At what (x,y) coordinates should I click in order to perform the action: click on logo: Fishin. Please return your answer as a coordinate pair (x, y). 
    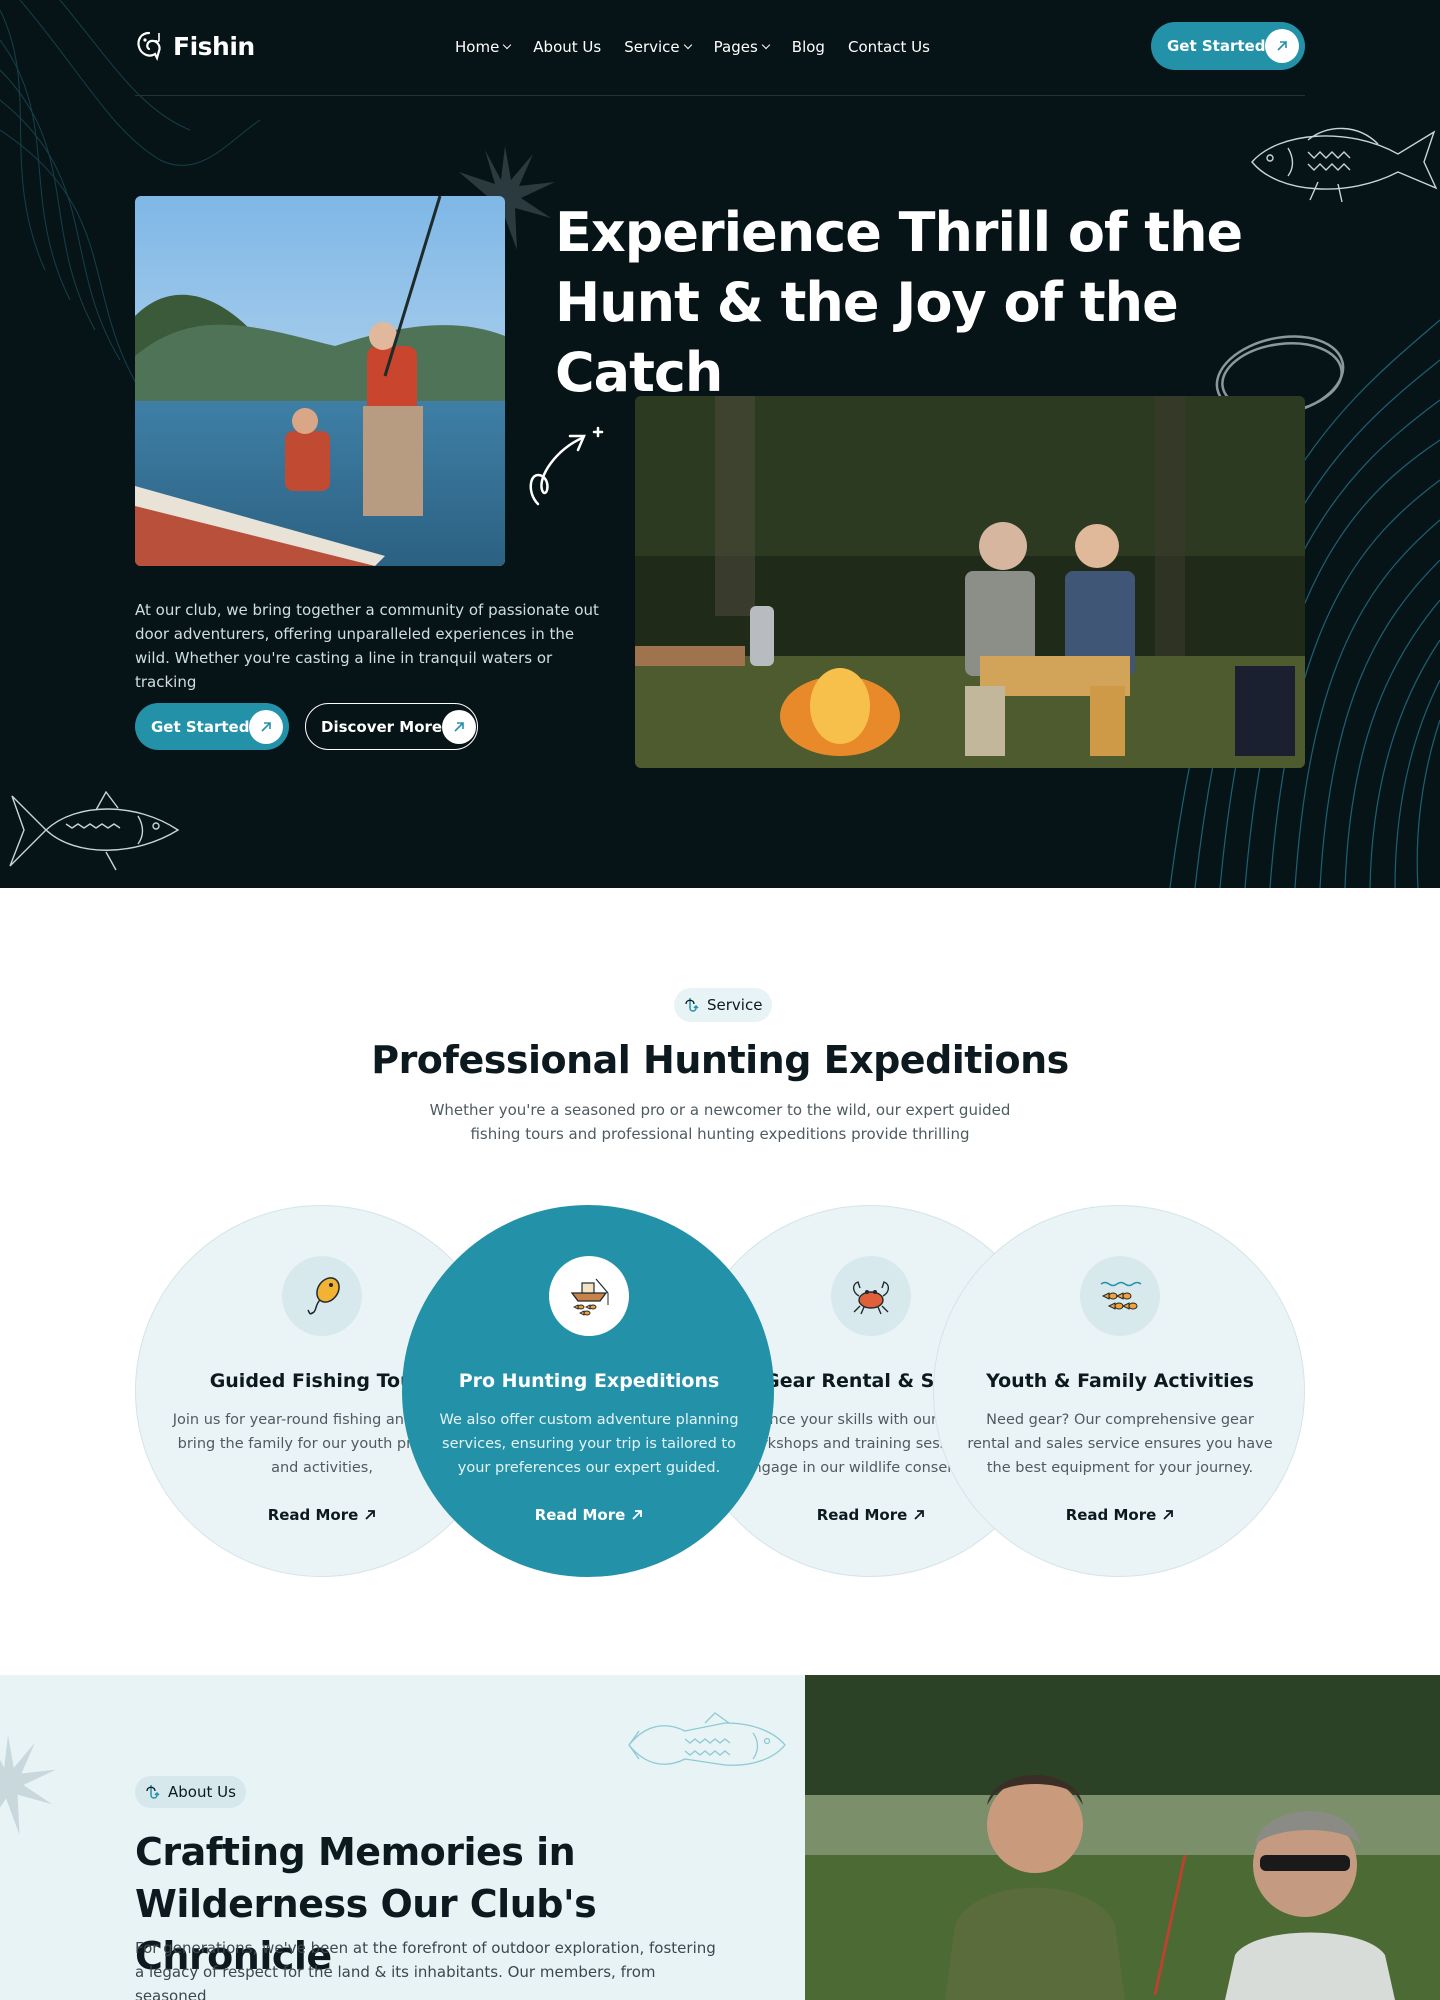
    Looking at the image, I should click on (195, 46).